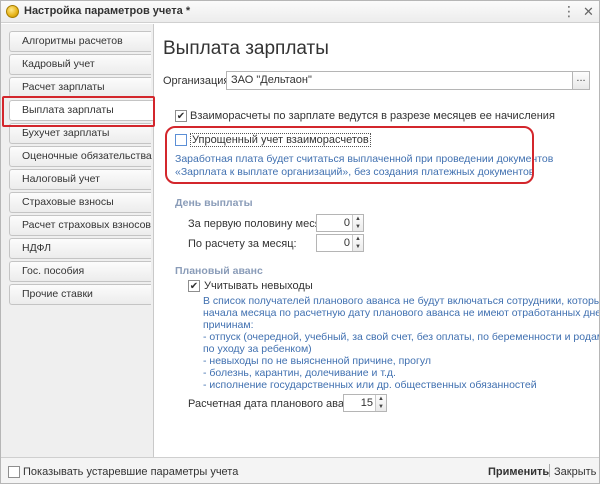 The width and height of the screenshot is (600, 484). Describe the element at coordinates (242, 244) in the screenshot. I see `month-calc-label: По расчету за месяц:` at that location.